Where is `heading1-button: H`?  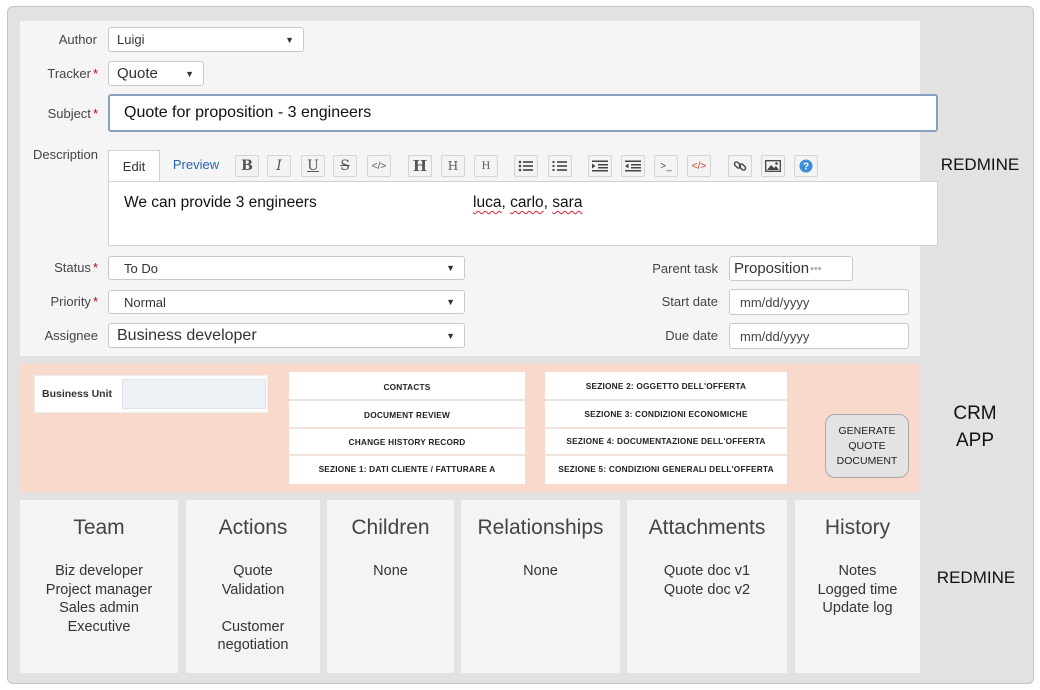
heading1-button: H is located at coordinates (420, 166).